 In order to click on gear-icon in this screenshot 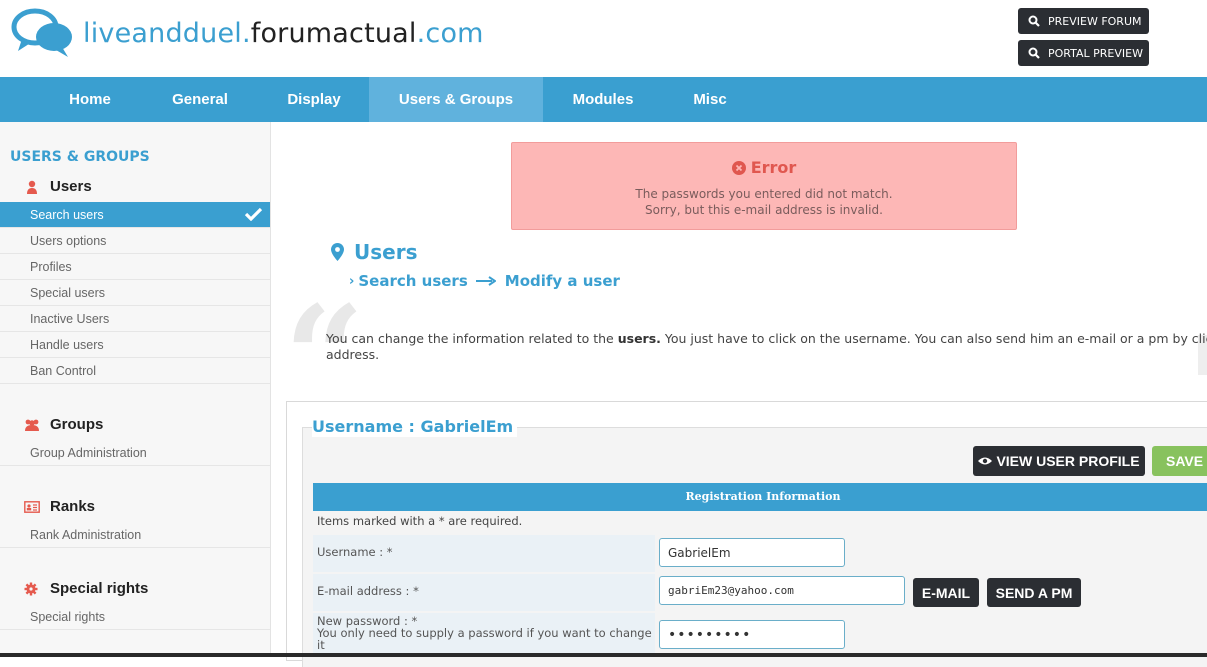, I will do `click(31, 588)`.